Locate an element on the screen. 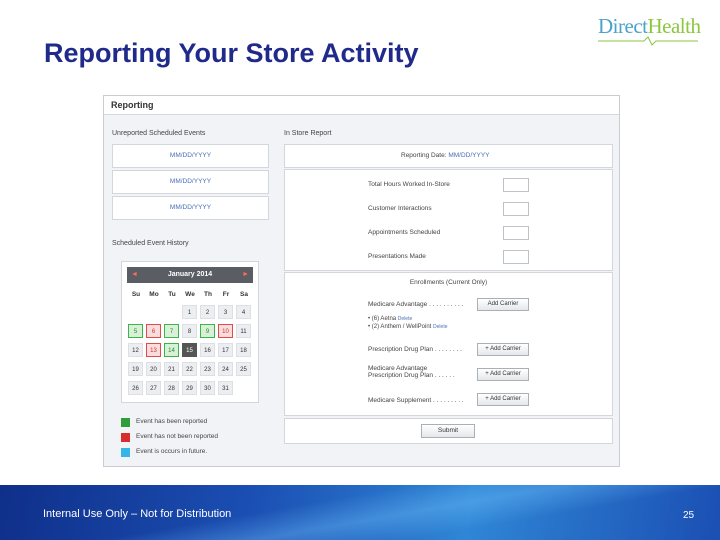 This screenshot has height=540, width=720. calendar-day: 15 is located at coordinates (189, 350).